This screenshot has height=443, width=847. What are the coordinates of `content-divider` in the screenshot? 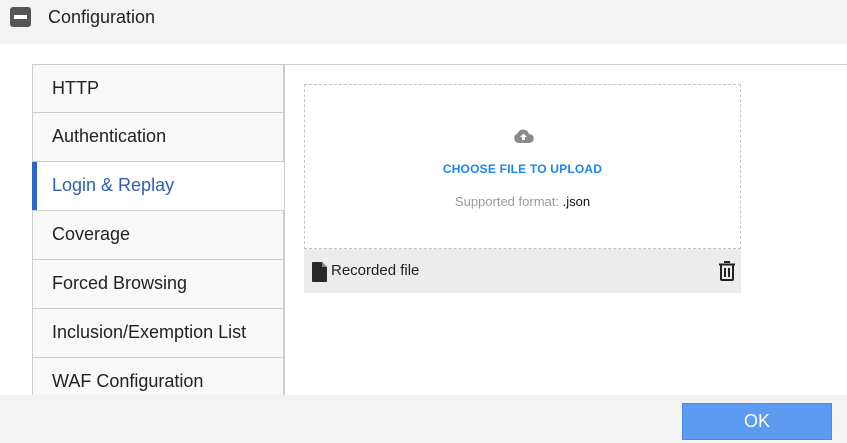 It's located at (566, 64).